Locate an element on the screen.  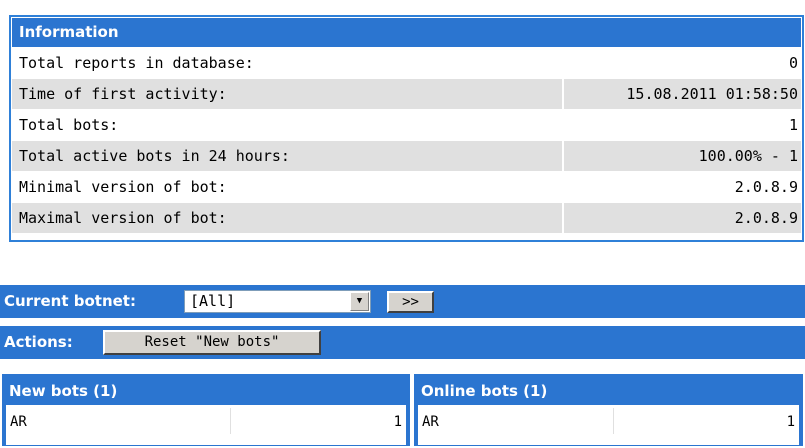
botnet-label: Current botnet: is located at coordinates (70, 301).